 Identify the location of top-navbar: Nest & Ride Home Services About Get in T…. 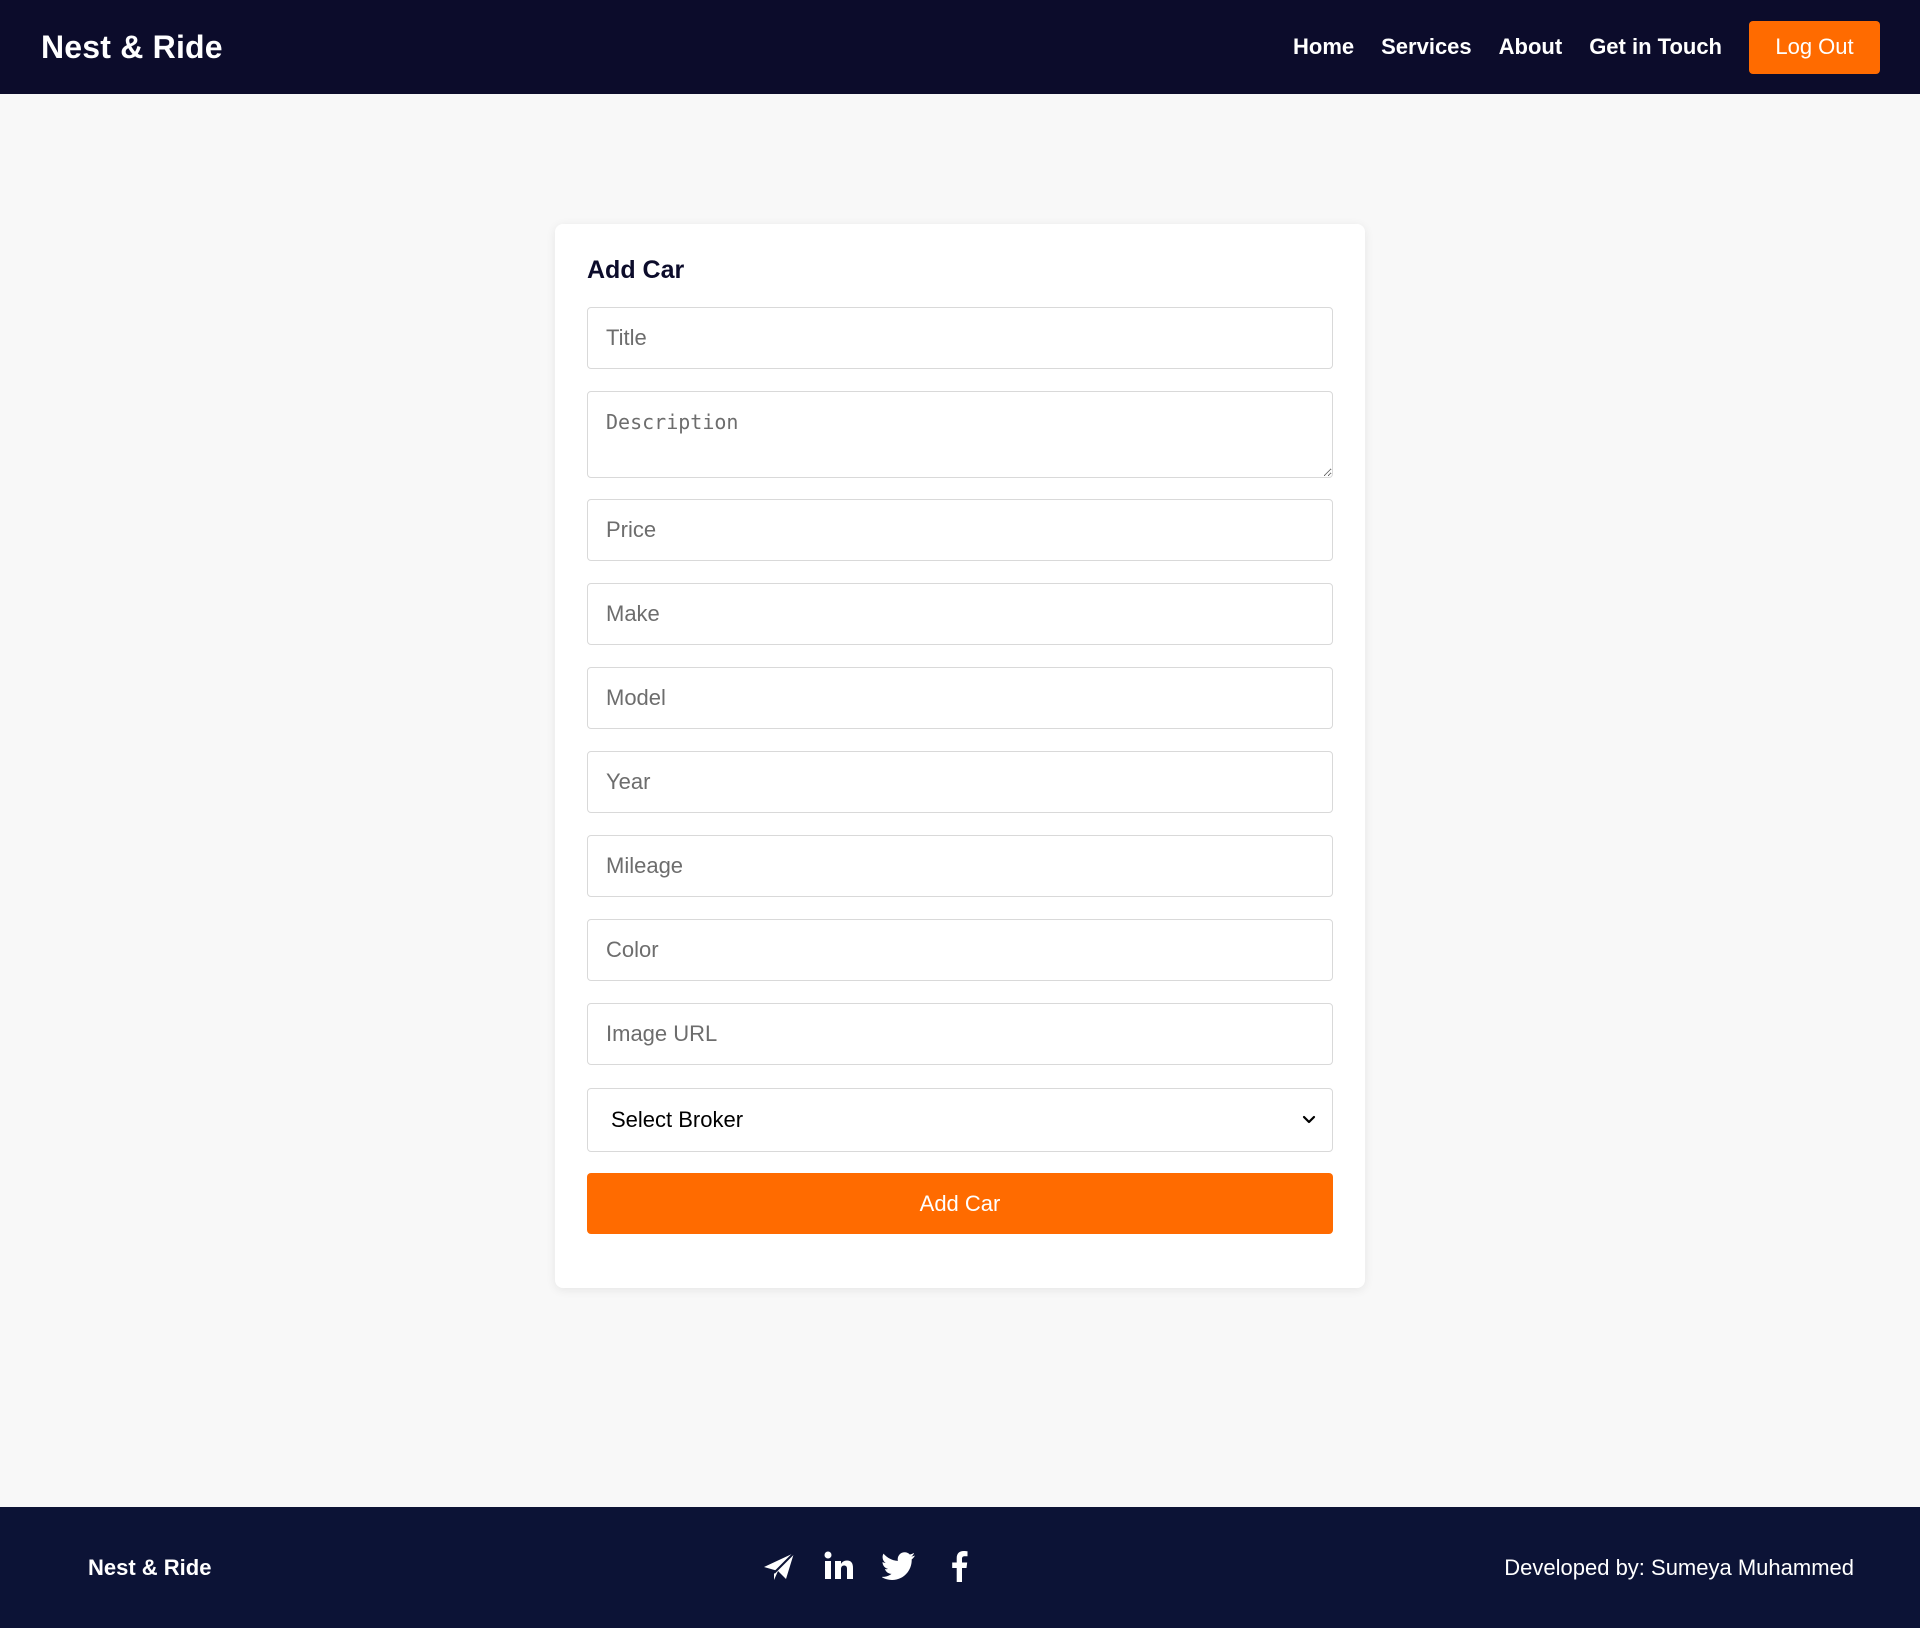
(960, 47).